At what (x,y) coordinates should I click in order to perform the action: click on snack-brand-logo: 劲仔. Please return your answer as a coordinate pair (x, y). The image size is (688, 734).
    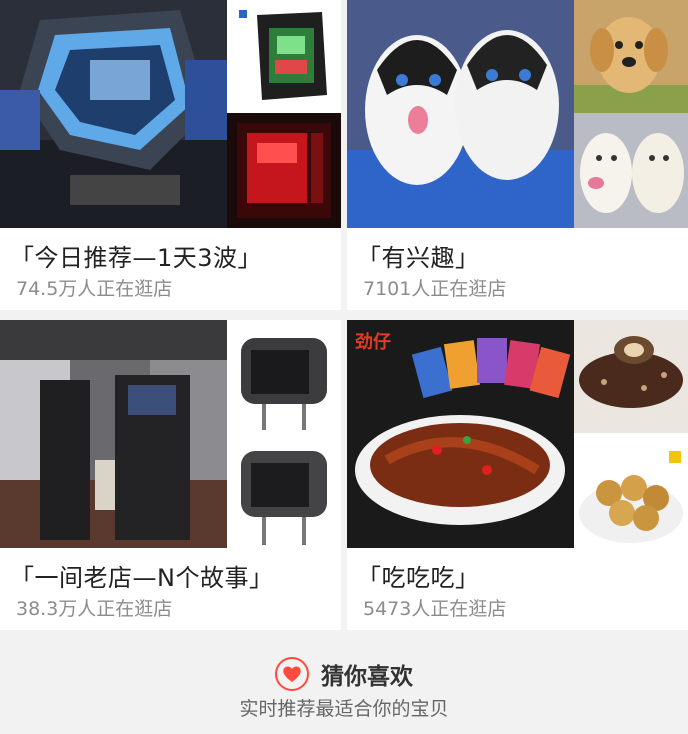
    Looking at the image, I should click on (373, 342).